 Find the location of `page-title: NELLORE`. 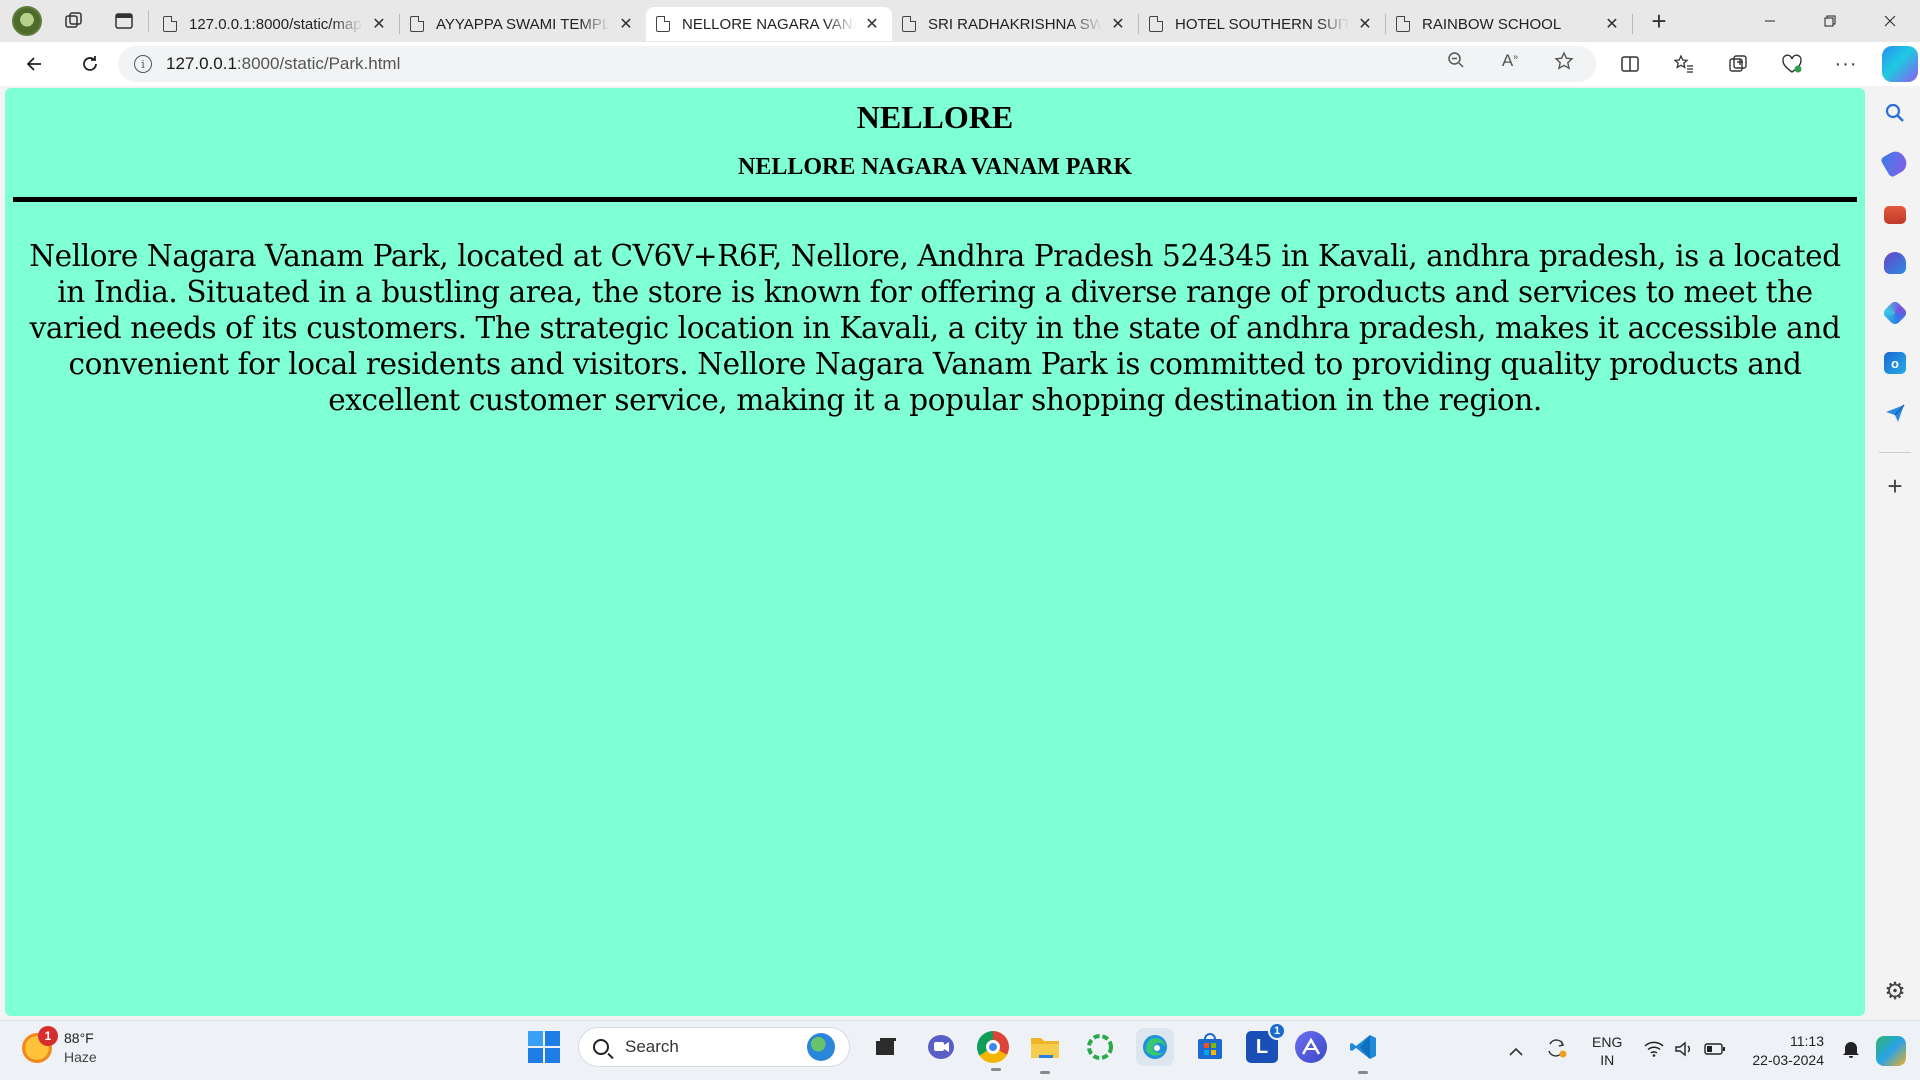

page-title: NELLORE is located at coordinates (935, 117).